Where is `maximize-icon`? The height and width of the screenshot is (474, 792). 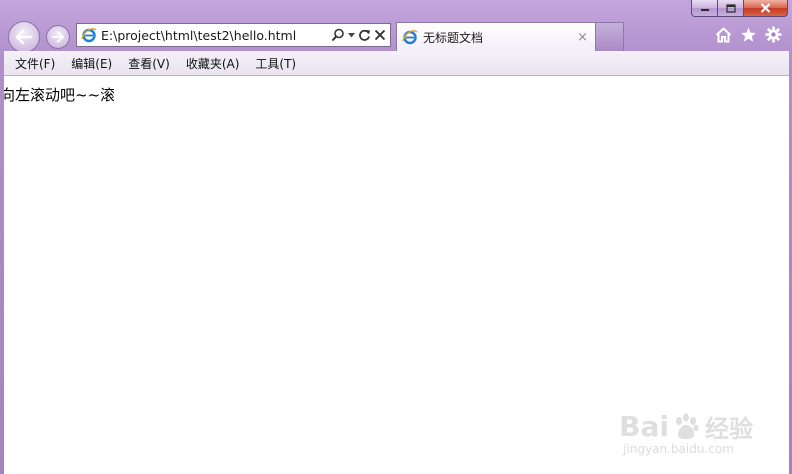 maximize-icon is located at coordinates (730, 8).